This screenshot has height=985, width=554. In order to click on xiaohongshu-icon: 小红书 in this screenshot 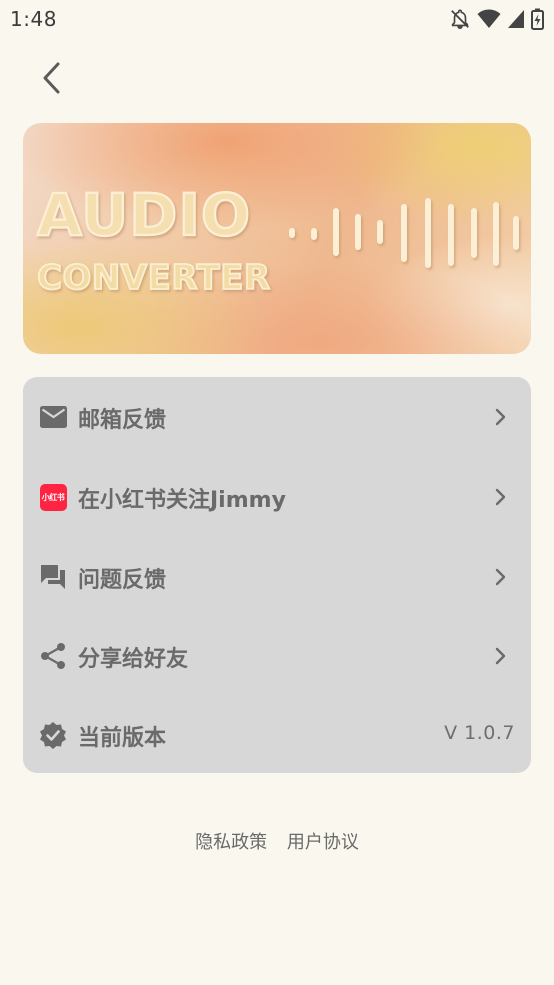, I will do `click(53, 497)`.